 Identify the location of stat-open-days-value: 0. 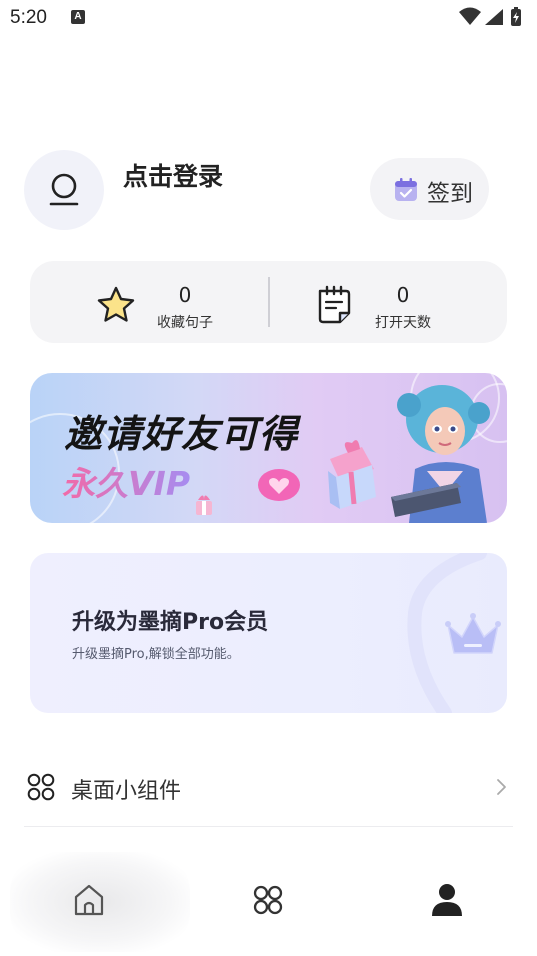
(403, 295).